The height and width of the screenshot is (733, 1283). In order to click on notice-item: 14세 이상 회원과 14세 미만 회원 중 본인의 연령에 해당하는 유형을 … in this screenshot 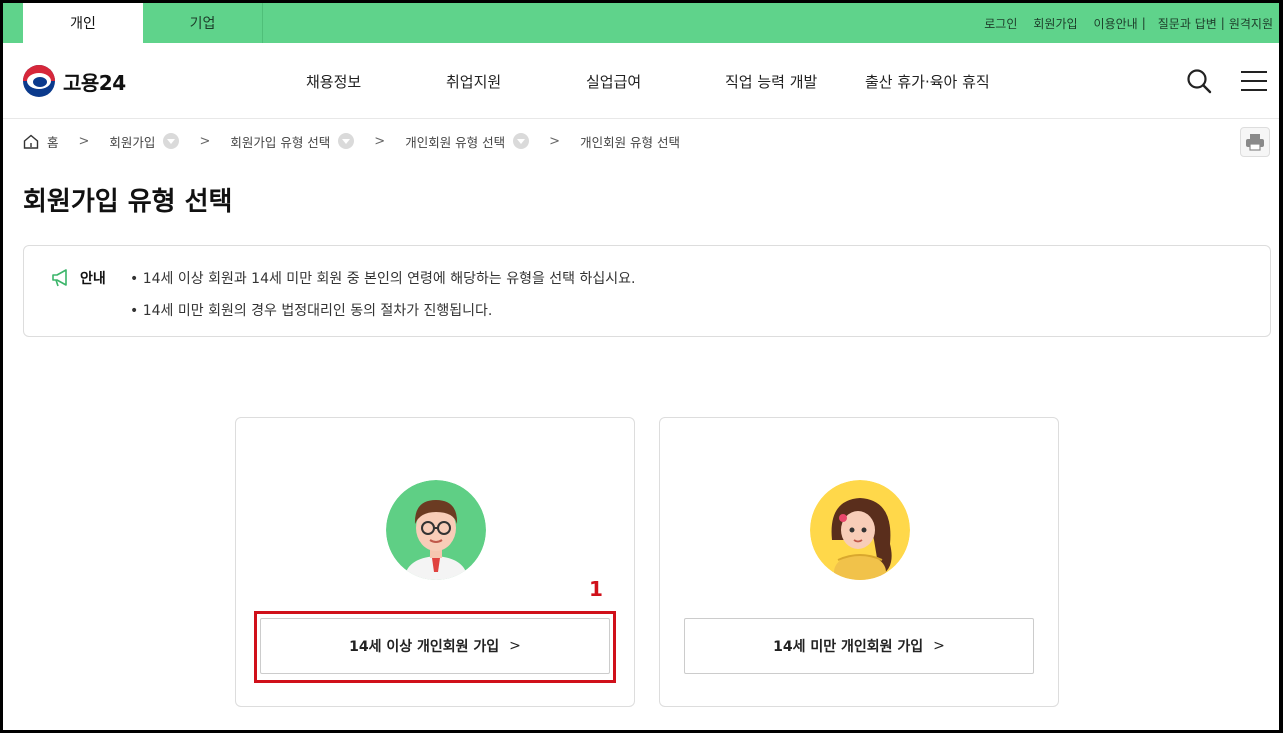, I will do `click(383, 284)`.